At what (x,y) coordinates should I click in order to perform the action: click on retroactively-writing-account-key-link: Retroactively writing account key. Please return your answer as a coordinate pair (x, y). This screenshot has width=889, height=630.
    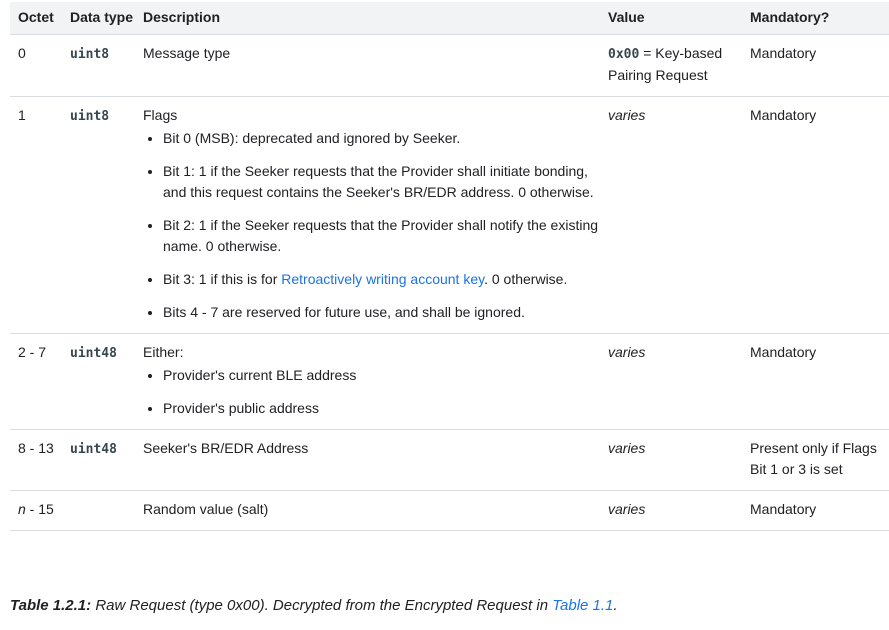
    Looking at the image, I should click on (382, 279).